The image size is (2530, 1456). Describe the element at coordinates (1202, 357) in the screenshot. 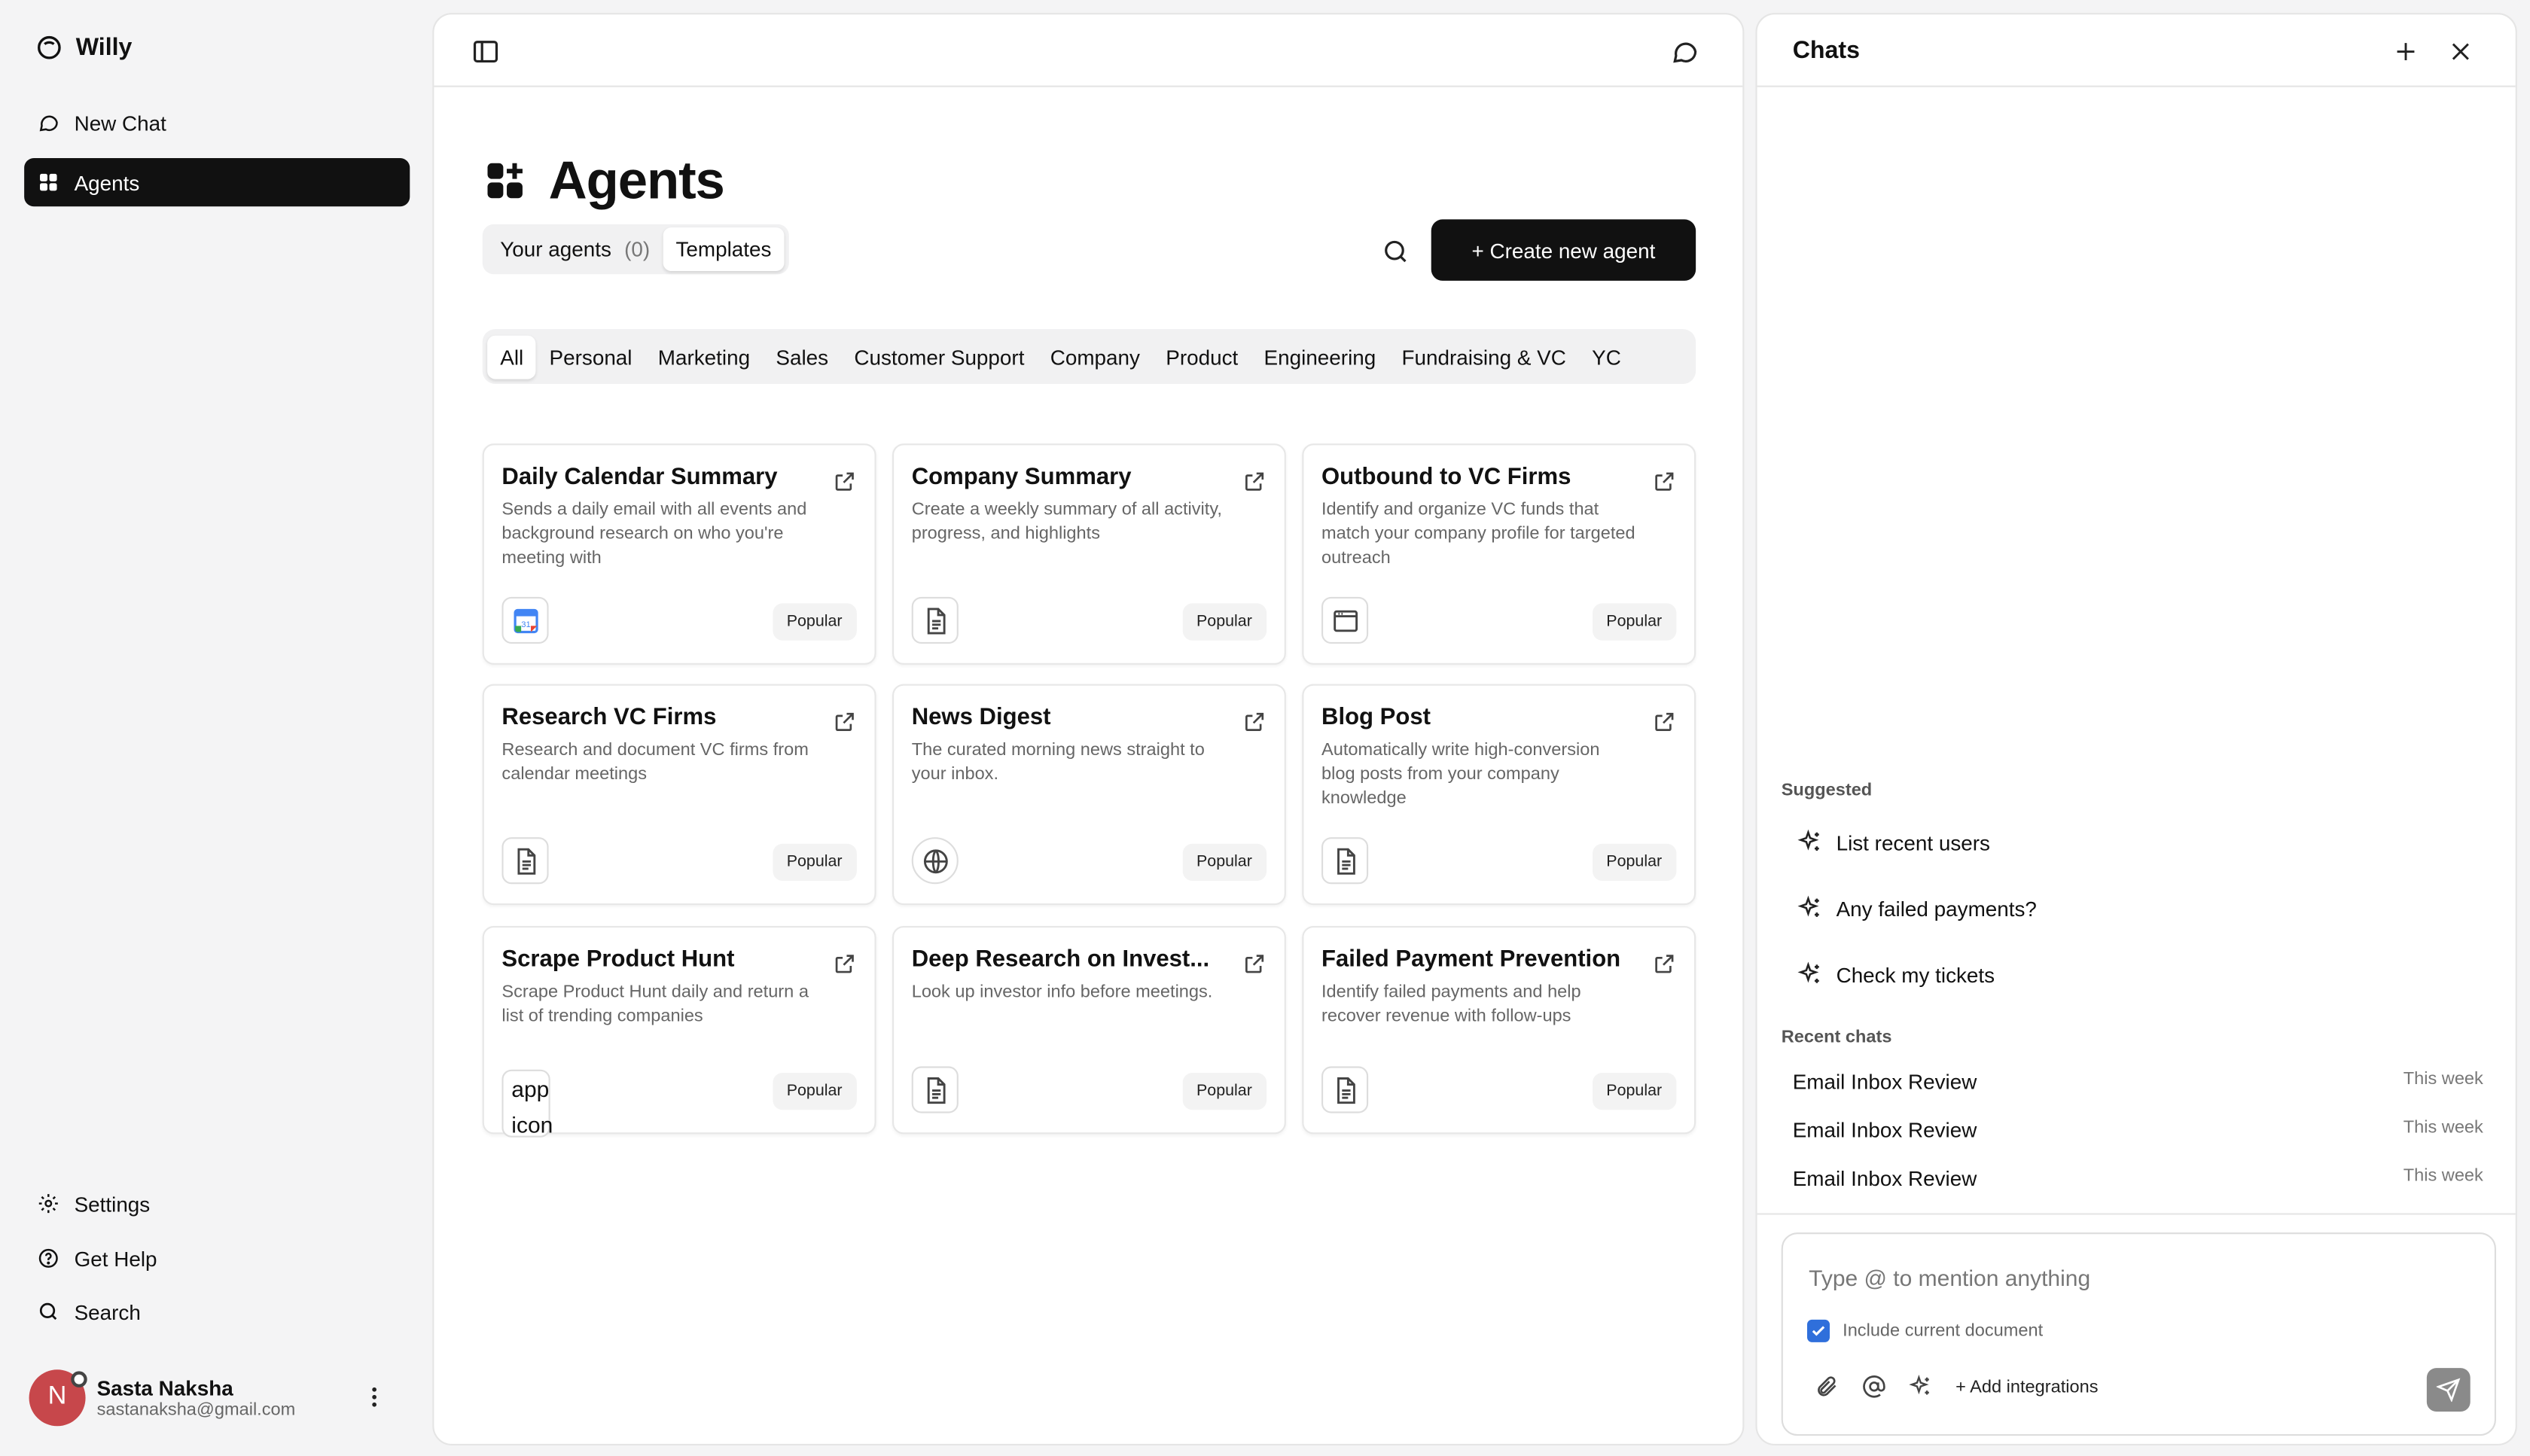

I see `filter-product: Product` at that location.